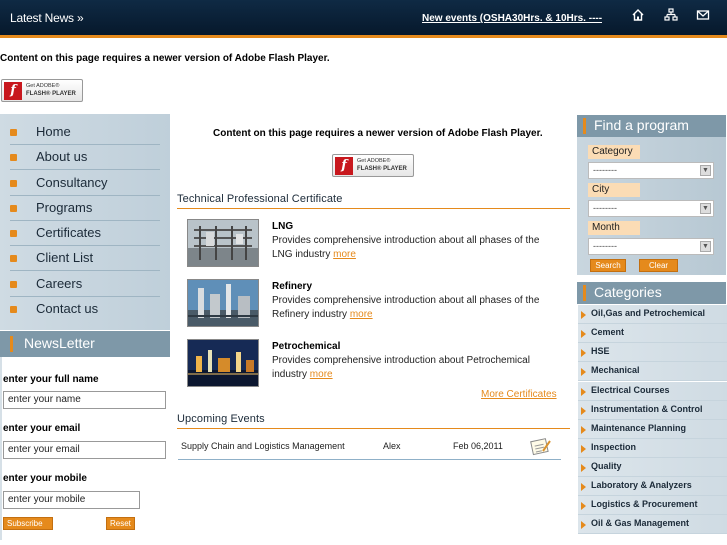 The width and height of the screenshot is (727, 545). Describe the element at coordinates (652, 448) in the screenshot. I see `category-item: Inspection` at that location.